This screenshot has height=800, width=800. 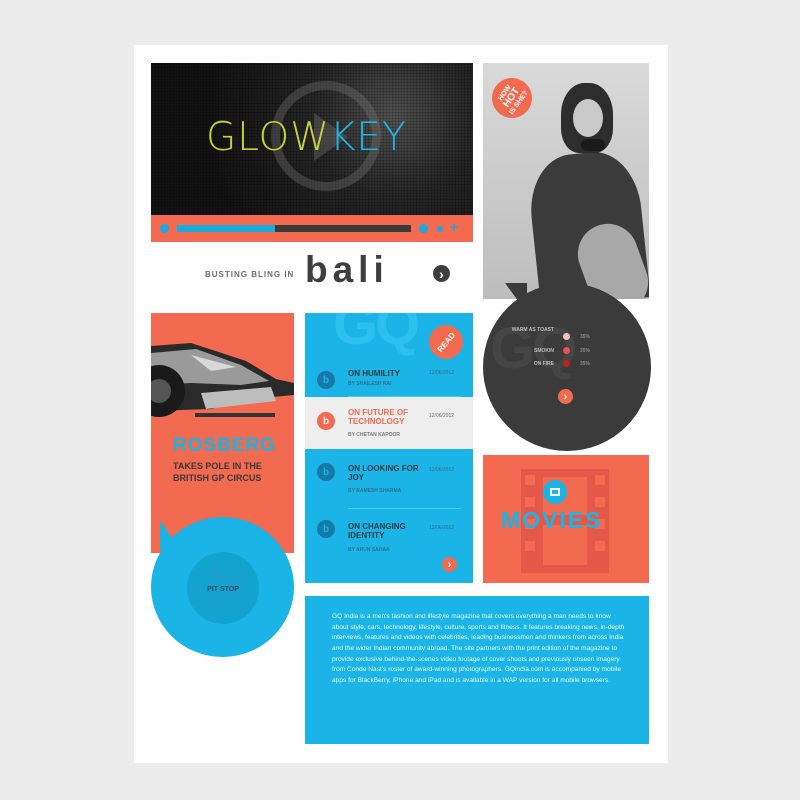 What do you see at coordinates (543, 364) in the screenshot?
I see `gauge-label-fire: ON FIRE` at bounding box center [543, 364].